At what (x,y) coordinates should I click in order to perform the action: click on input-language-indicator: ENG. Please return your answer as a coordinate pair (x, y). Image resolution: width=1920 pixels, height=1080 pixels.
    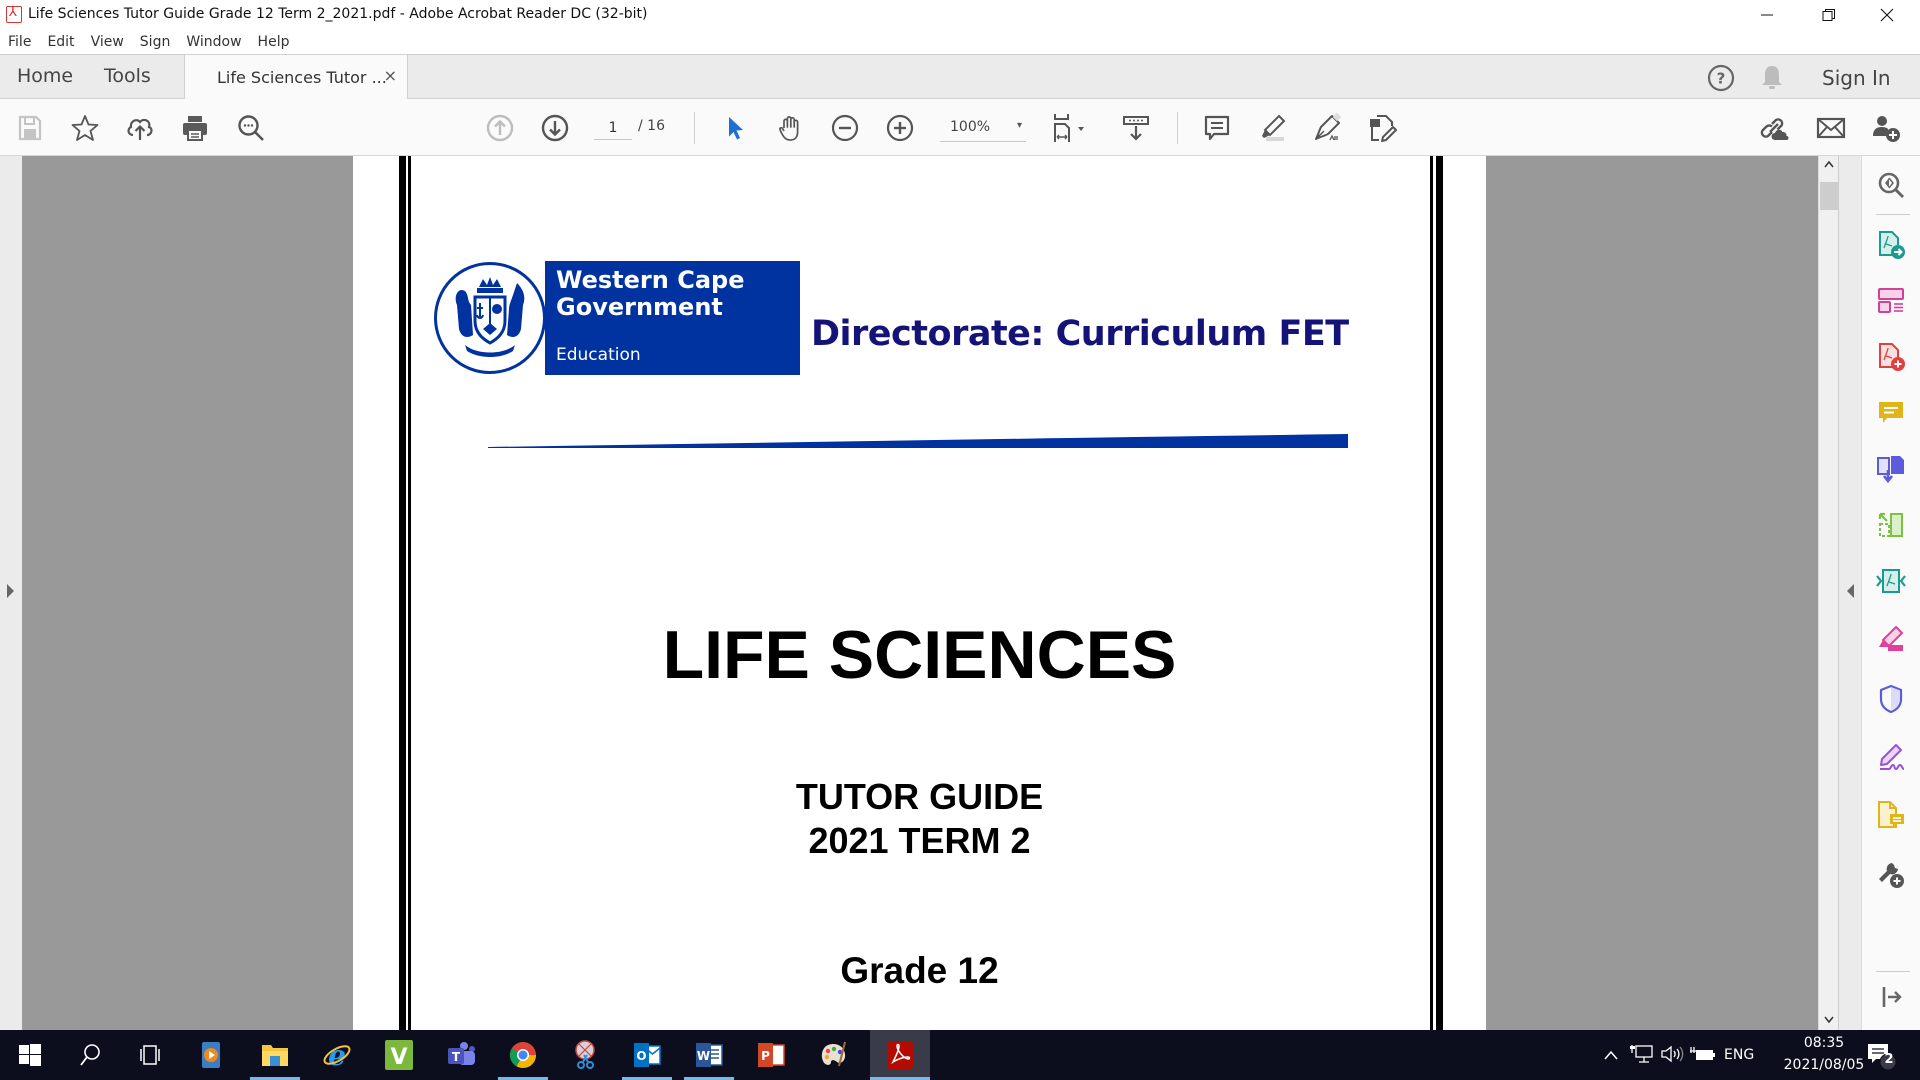
    Looking at the image, I should click on (1739, 1055).